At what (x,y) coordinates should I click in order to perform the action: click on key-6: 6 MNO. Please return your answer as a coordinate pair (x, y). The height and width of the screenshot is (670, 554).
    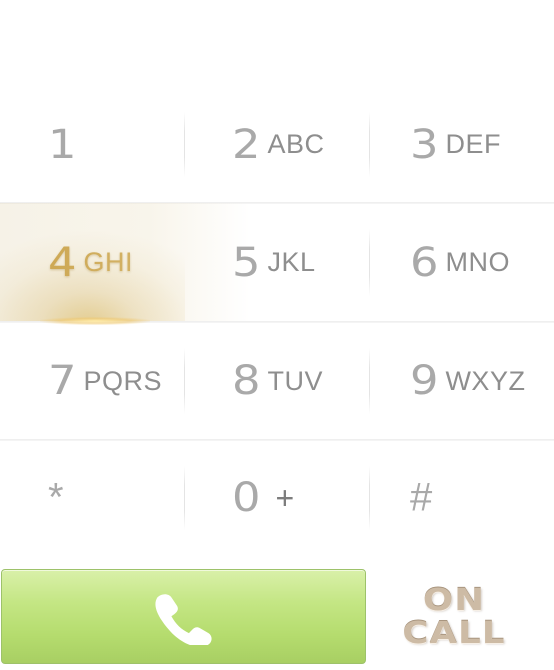
    Looking at the image, I should click on (462, 262).